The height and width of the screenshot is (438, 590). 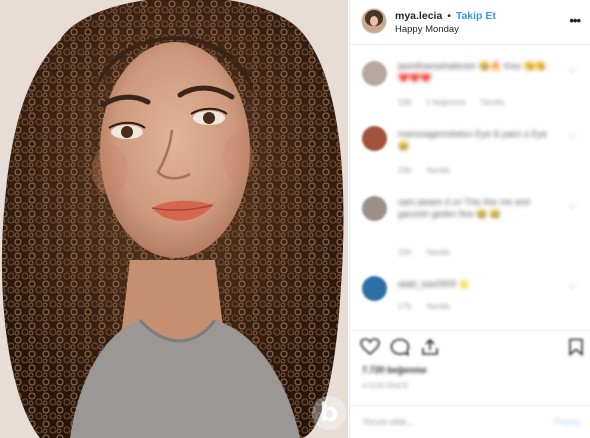 What do you see at coordinates (575, 20) in the screenshot?
I see `more-options-icon: •••` at bounding box center [575, 20].